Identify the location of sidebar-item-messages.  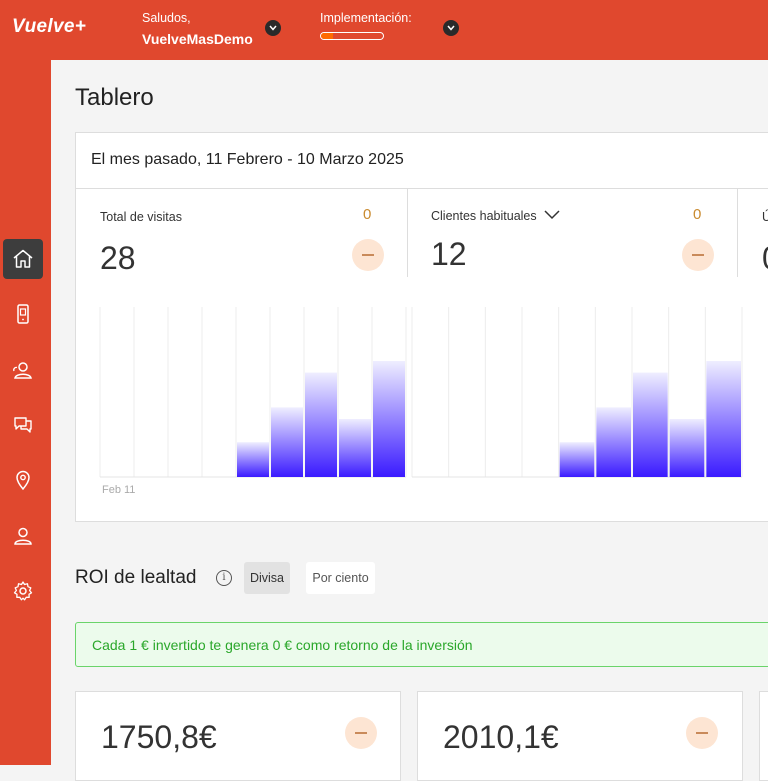
(23, 425).